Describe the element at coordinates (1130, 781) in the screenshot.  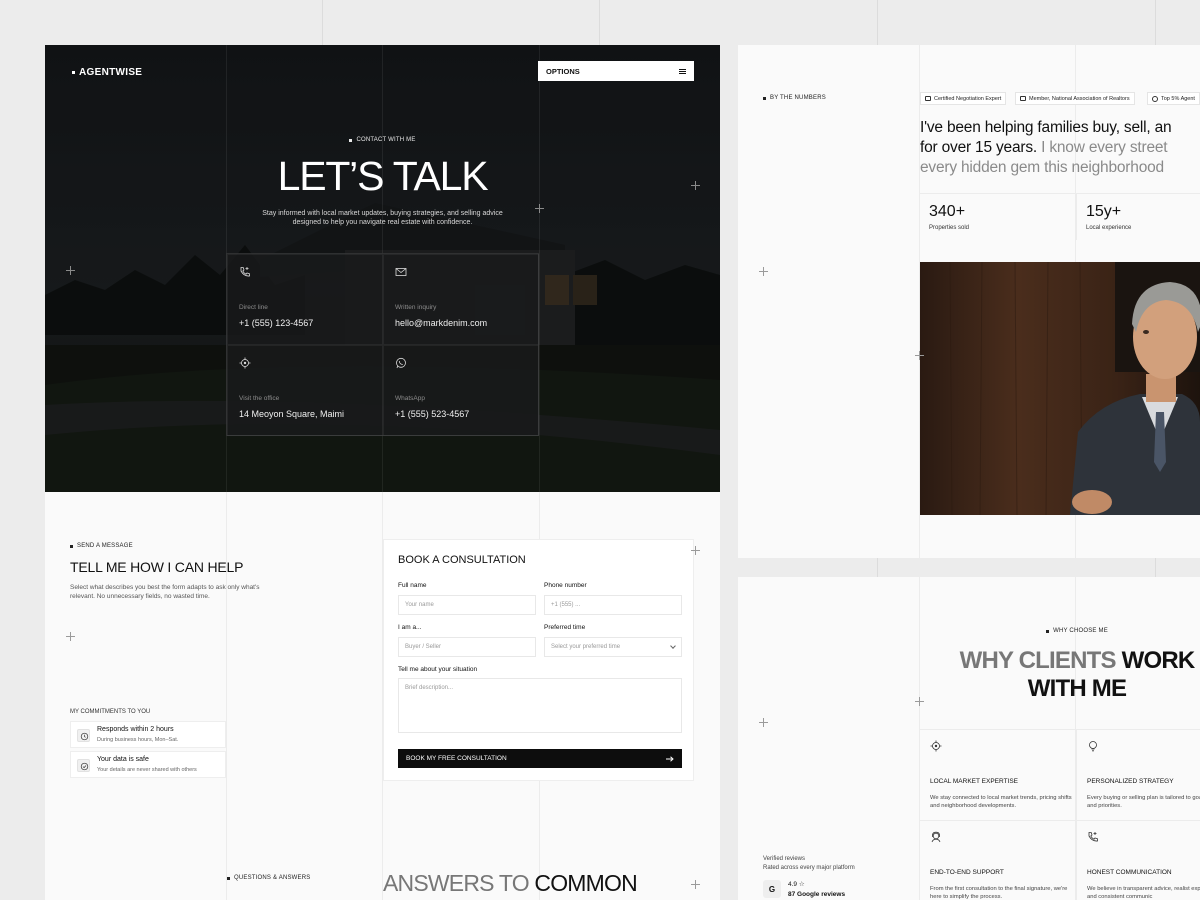
I see `feature-title: PERSONALIZED STRATEGY` at that location.